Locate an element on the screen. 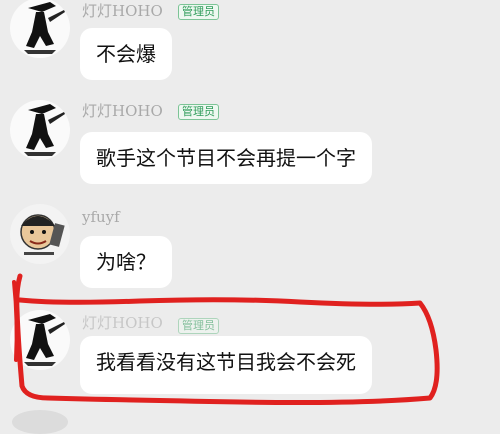 The image size is (500, 434). message-text: 为啥？ is located at coordinates (126, 262).